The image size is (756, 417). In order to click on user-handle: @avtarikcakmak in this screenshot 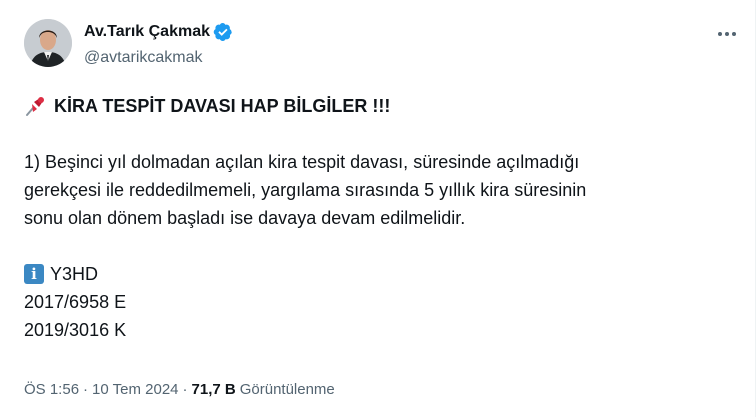, I will do `click(143, 58)`.